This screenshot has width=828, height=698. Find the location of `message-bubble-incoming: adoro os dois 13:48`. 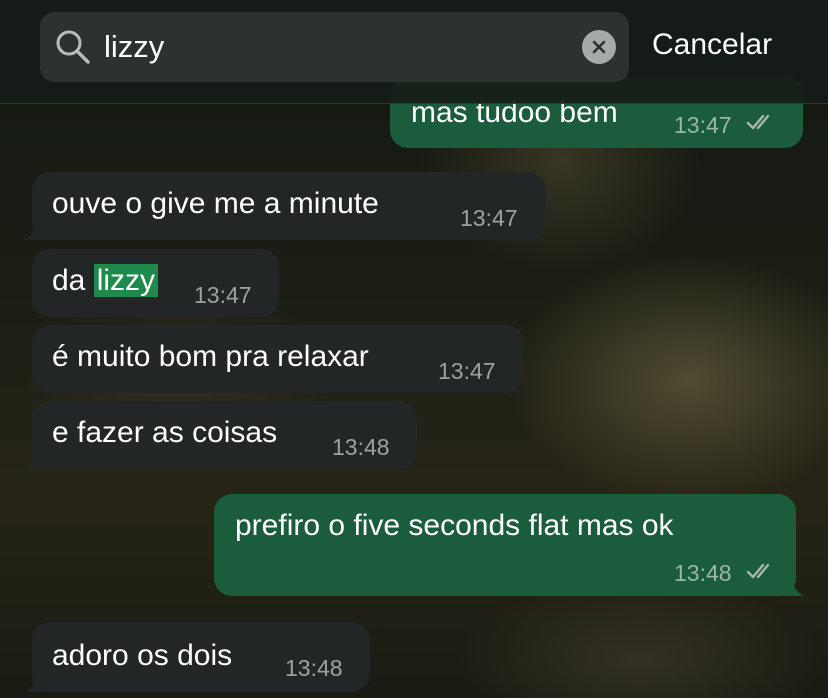

message-bubble-incoming: adoro os dois 13:48 is located at coordinates (197, 657).